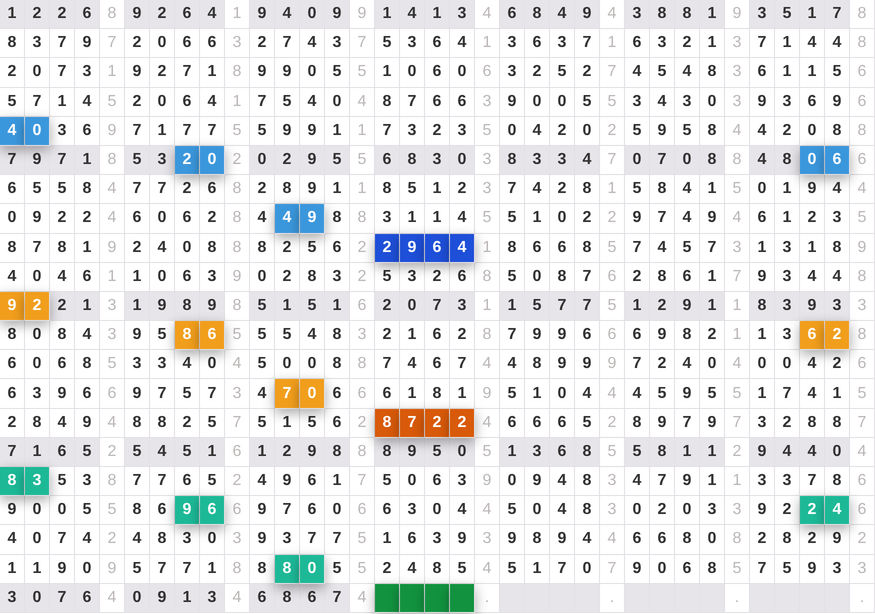 The width and height of the screenshot is (875, 614). What do you see at coordinates (287, 219) in the screenshot?
I see `highlighted-digit: 4` at bounding box center [287, 219].